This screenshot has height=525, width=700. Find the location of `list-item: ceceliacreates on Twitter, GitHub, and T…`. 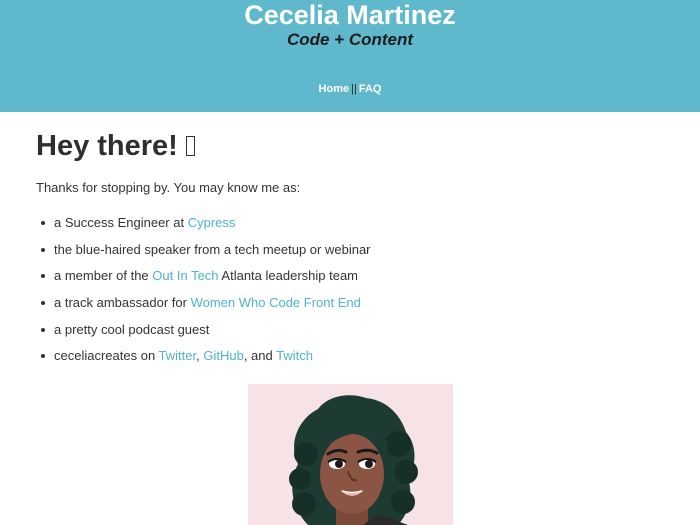

list-item: ceceliacreates on Twitter, GitHub, and T… is located at coordinates (346, 356).